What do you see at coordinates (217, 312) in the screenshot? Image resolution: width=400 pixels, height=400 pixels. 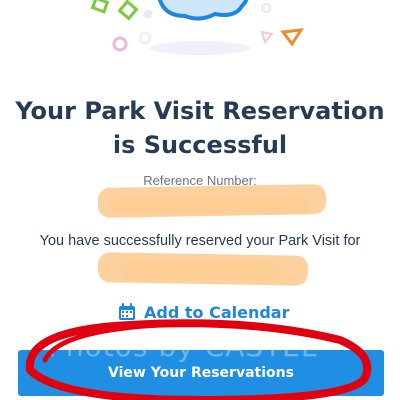 I see `add-to-calendar-label: Add to Calendar` at bounding box center [217, 312].